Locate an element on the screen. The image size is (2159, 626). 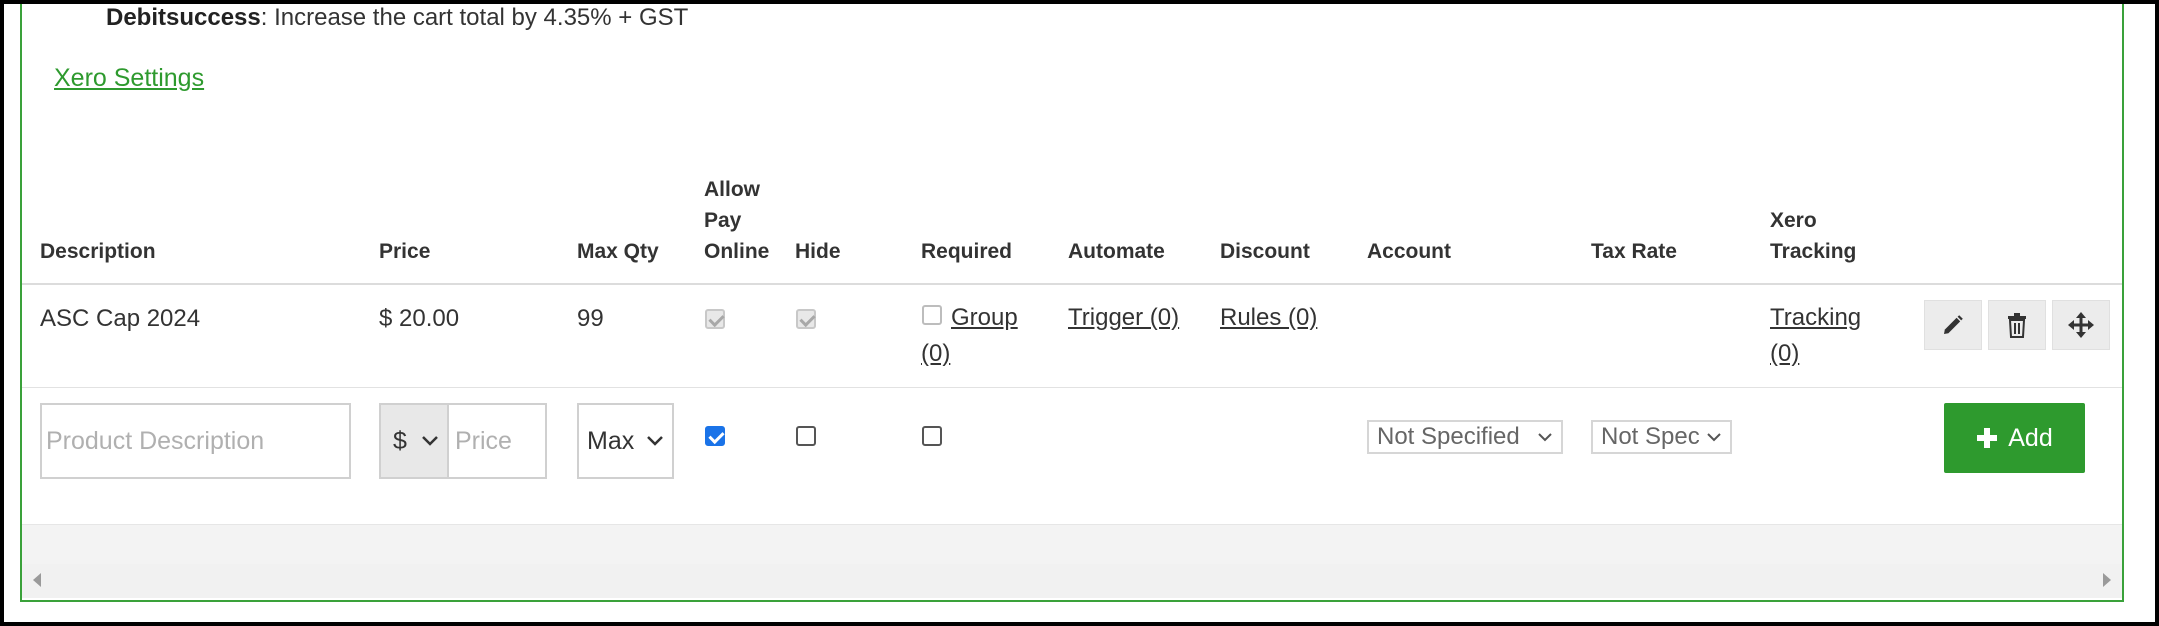
tracking-link: Tracking is located at coordinates (1815, 318).